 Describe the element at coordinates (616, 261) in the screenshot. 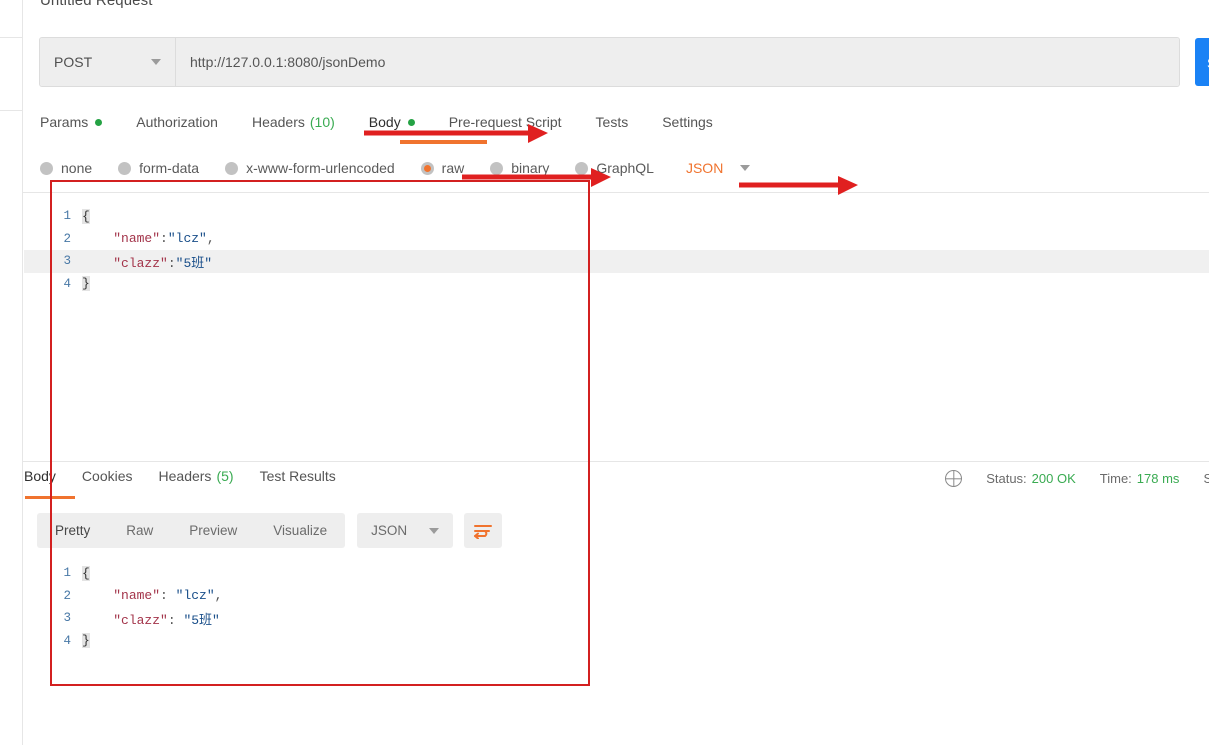

I see `code-line: 3 "clazz":"5班"` at that location.